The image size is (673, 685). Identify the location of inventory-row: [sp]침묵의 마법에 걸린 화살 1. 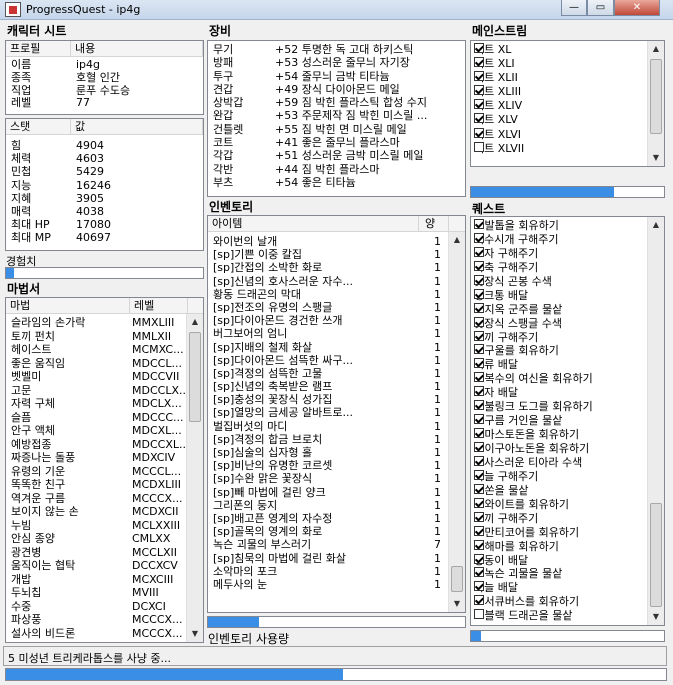
(336, 558).